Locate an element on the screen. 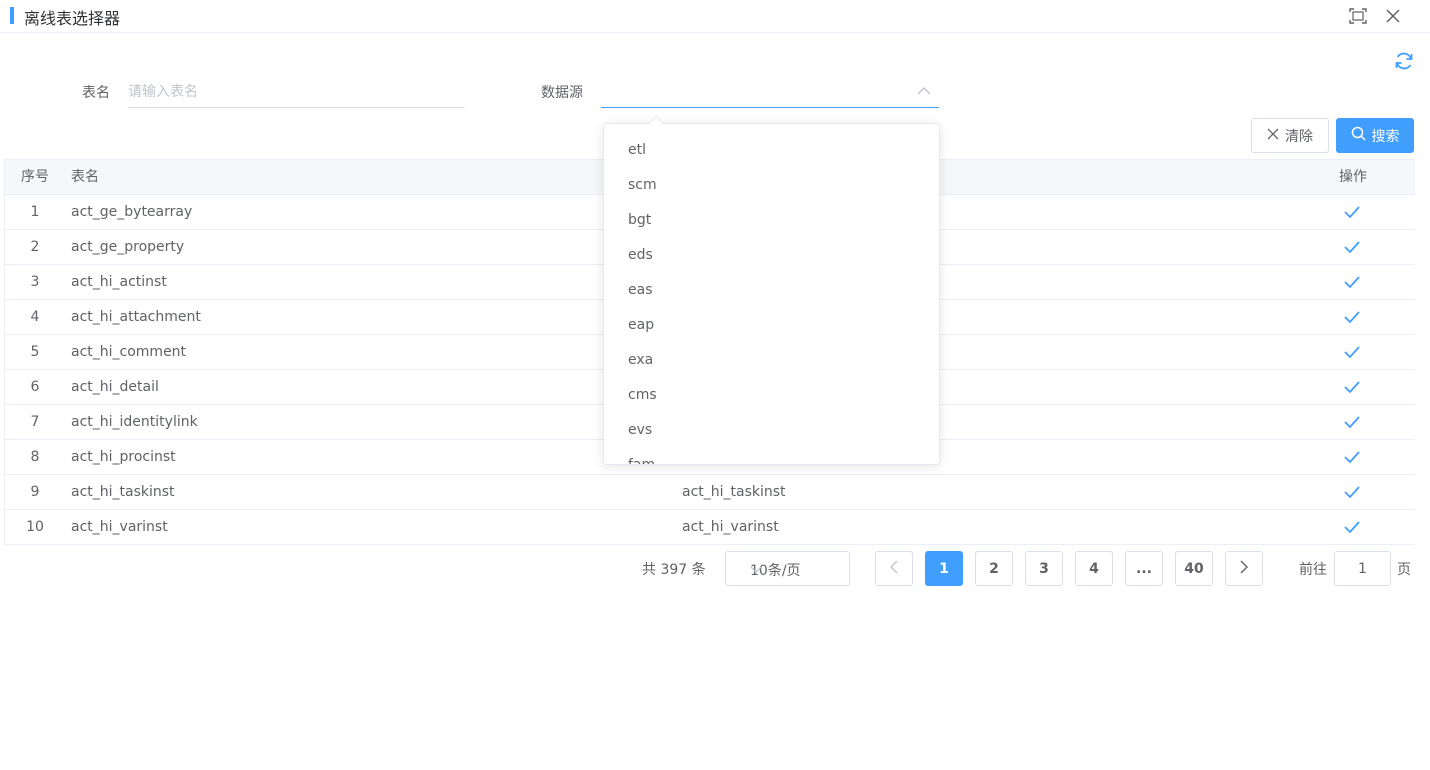 This screenshot has height=770, width=1430. row-table-comment: act_hi_taskinst is located at coordinates (734, 492).